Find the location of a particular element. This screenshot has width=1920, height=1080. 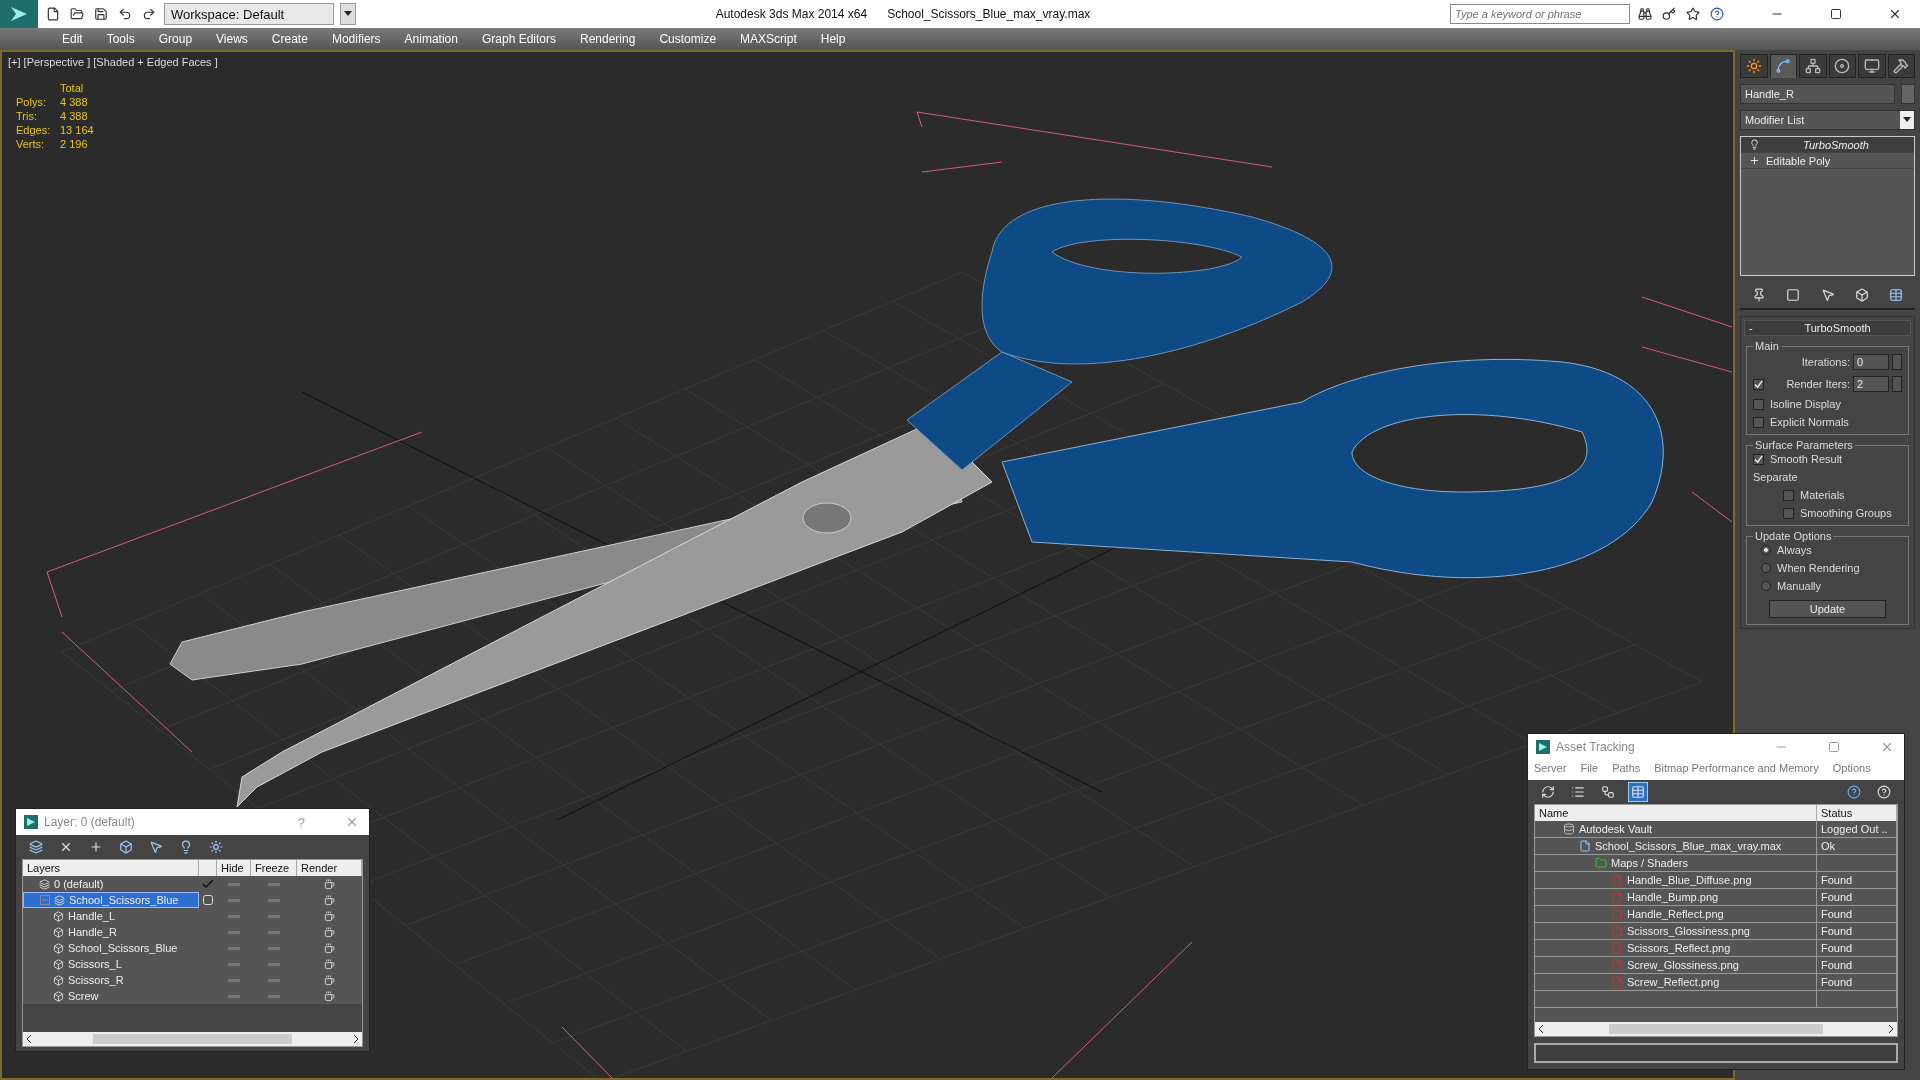

menu-item: Views is located at coordinates (232, 39).